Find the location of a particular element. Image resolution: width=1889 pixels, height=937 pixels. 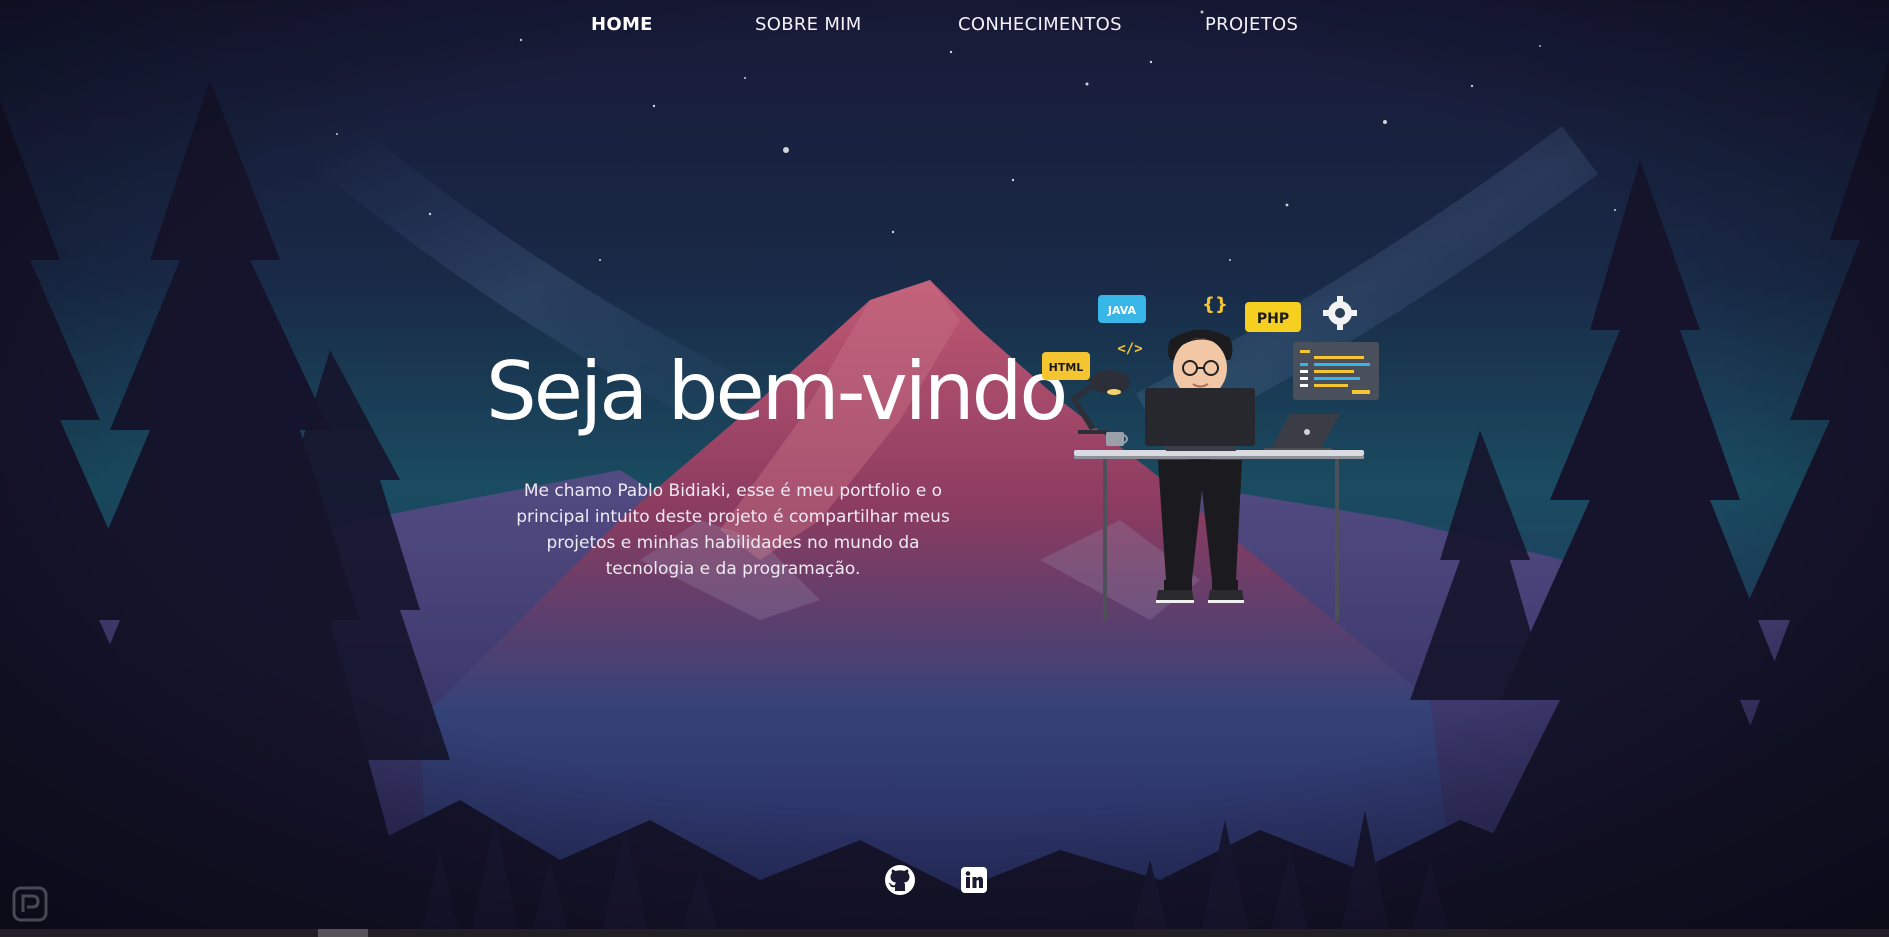

keyboard is located at coordinates (1201, 448).